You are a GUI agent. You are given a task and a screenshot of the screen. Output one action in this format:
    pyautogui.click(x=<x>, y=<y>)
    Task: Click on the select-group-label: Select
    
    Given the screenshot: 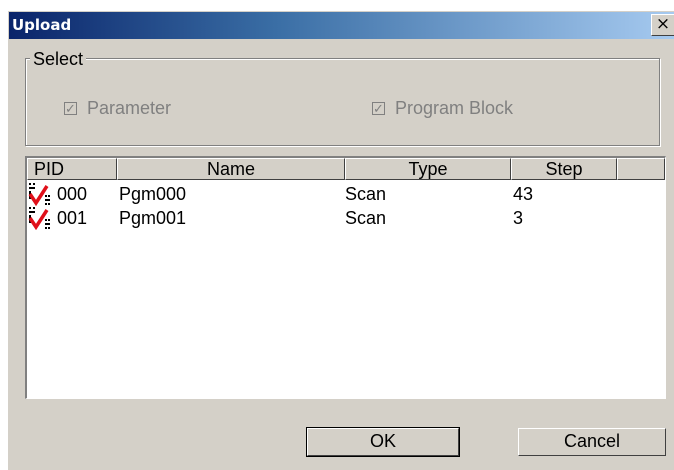 What is the action you would take?
    pyautogui.click(x=58, y=59)
    